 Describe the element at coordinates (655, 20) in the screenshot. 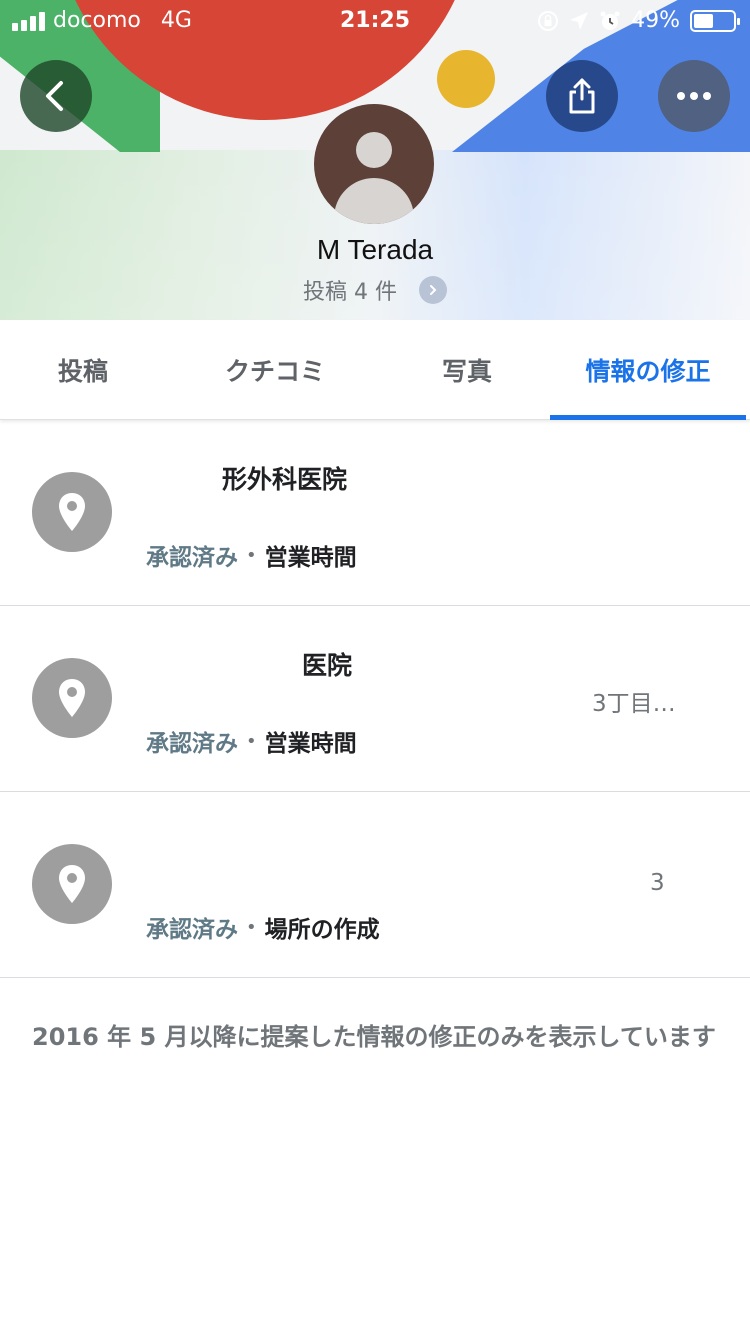

I see `battery-percent: 49%` at that location.